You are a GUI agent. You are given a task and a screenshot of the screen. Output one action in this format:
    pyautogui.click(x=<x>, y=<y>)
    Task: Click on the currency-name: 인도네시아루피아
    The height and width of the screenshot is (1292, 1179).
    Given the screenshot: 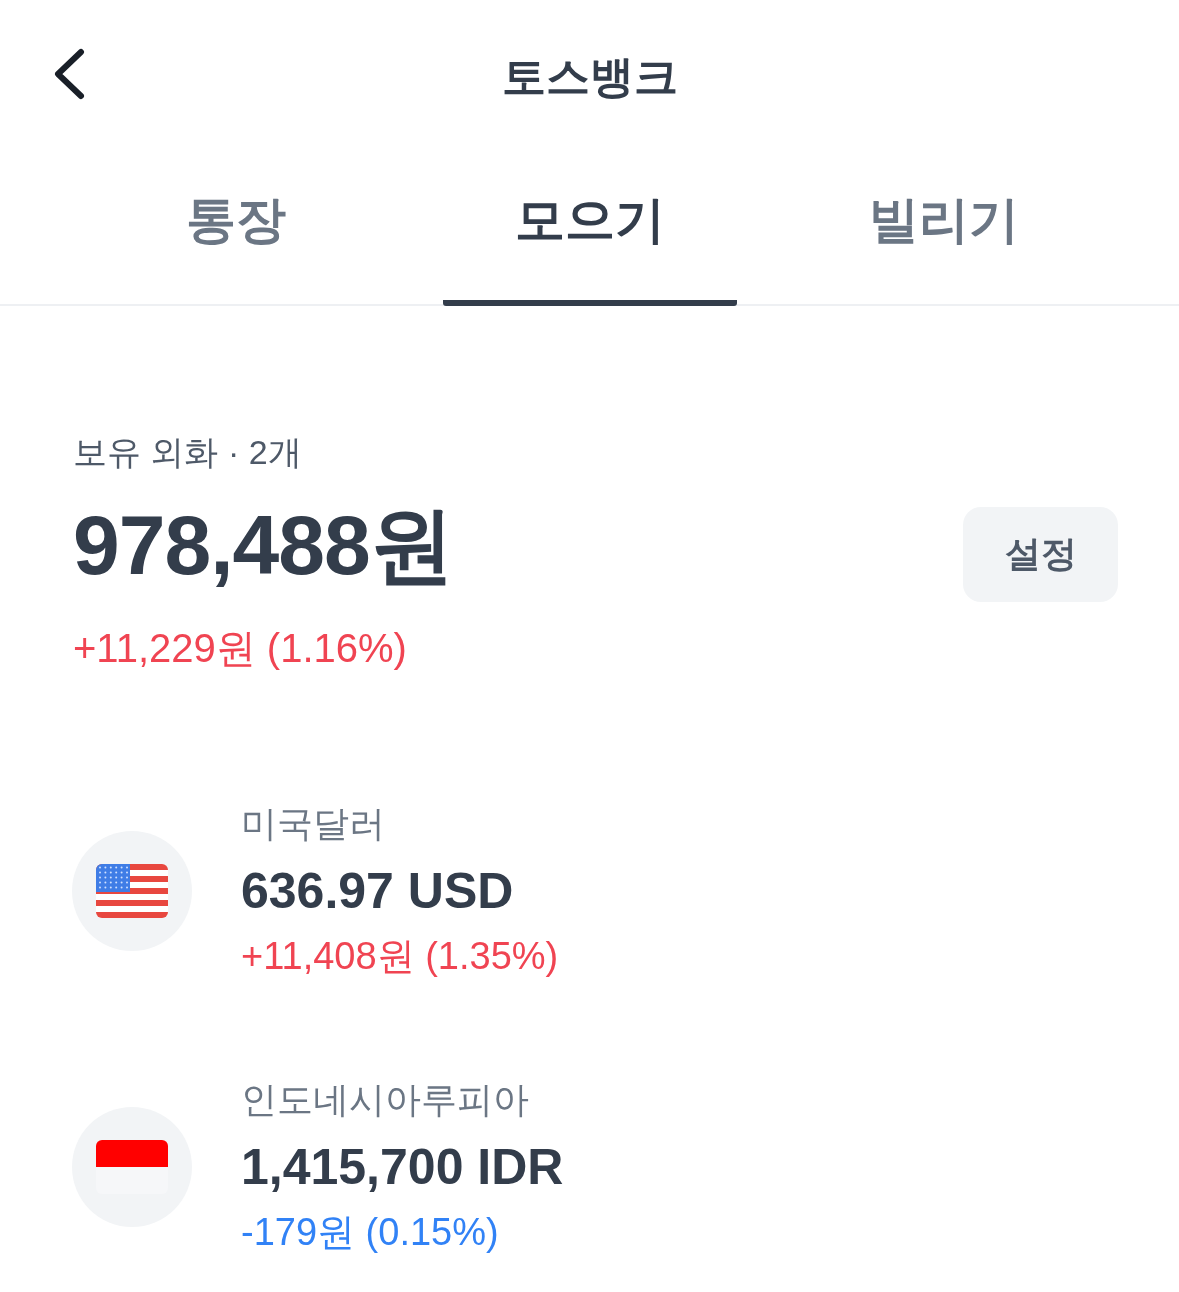 What is the action you would take?
    pyautogui.click(x=385, y=1100)
    